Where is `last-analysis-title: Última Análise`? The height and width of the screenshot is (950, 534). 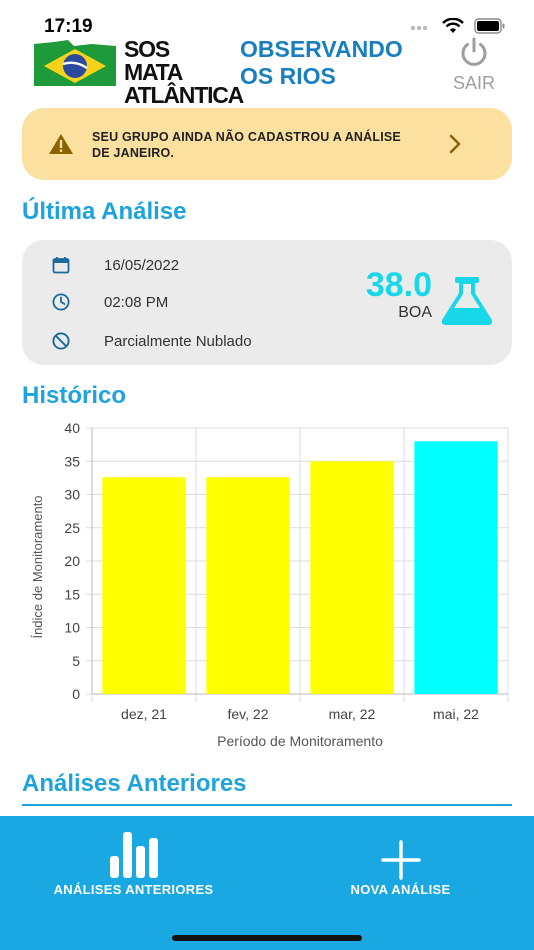 last-analysis-title: Última Análise is located at coordinates (104, 211).